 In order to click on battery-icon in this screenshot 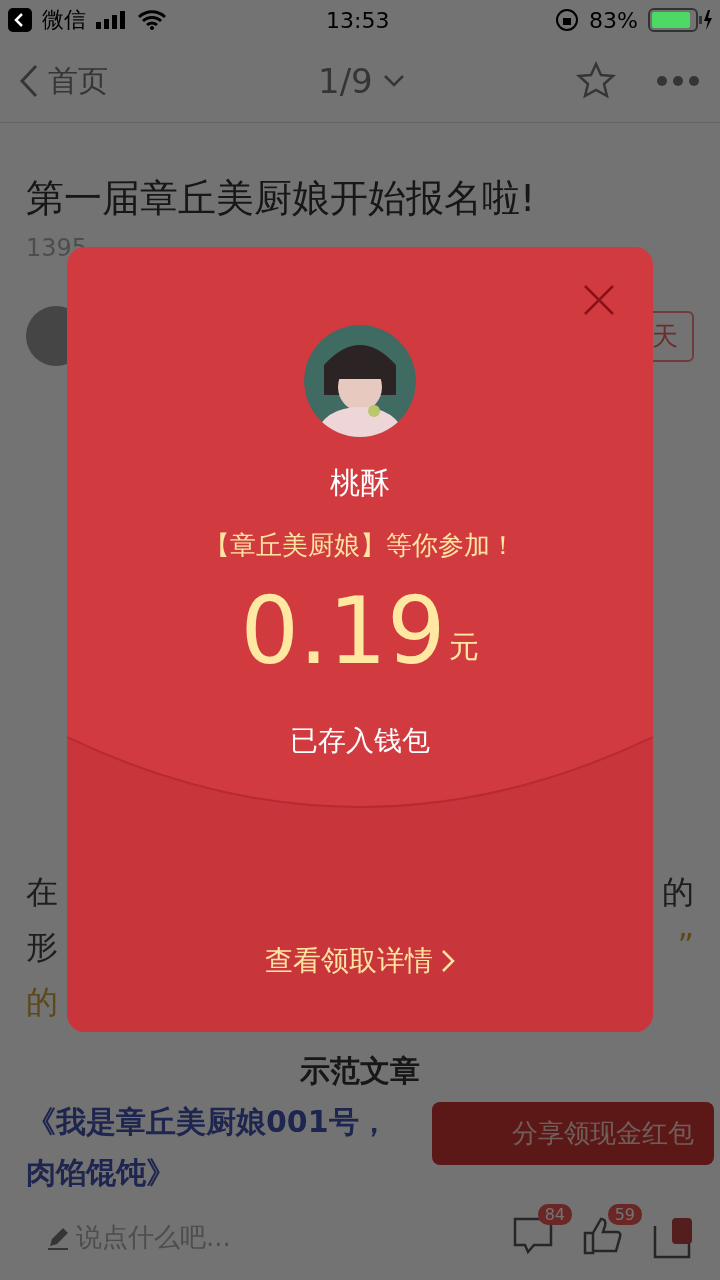, I will do `click(680, 20)`.